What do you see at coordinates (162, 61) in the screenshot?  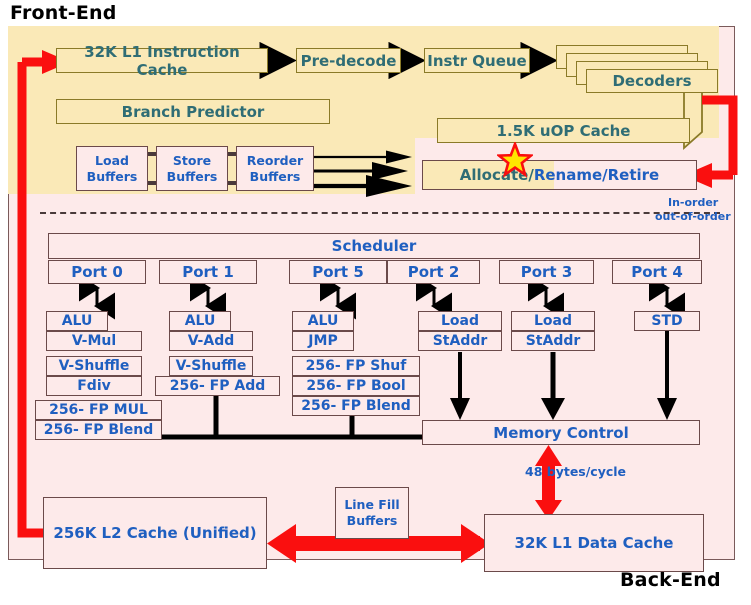 I see `l1-instruction-cache-box: 32K L1 Instruction Cache` at bounding box center [162, 61].